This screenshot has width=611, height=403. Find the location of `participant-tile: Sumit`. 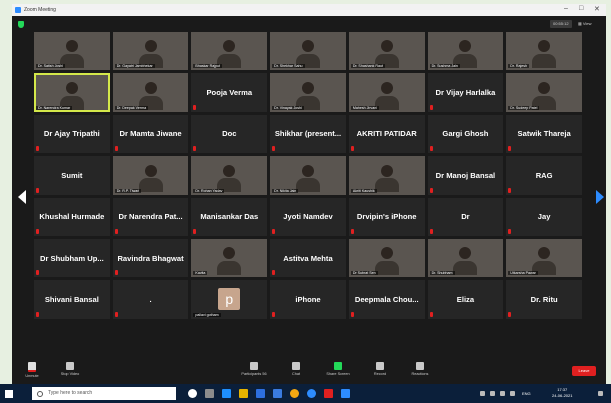

participant-tile: Sumit is located at coordinates (72, 175).